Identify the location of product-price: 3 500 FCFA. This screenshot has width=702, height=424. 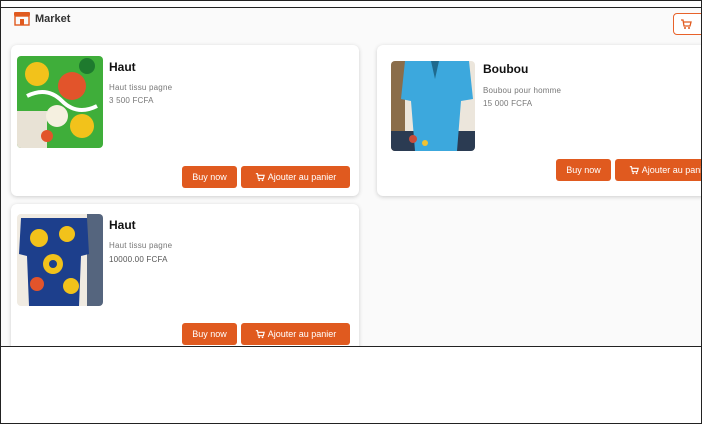
(131, 100).